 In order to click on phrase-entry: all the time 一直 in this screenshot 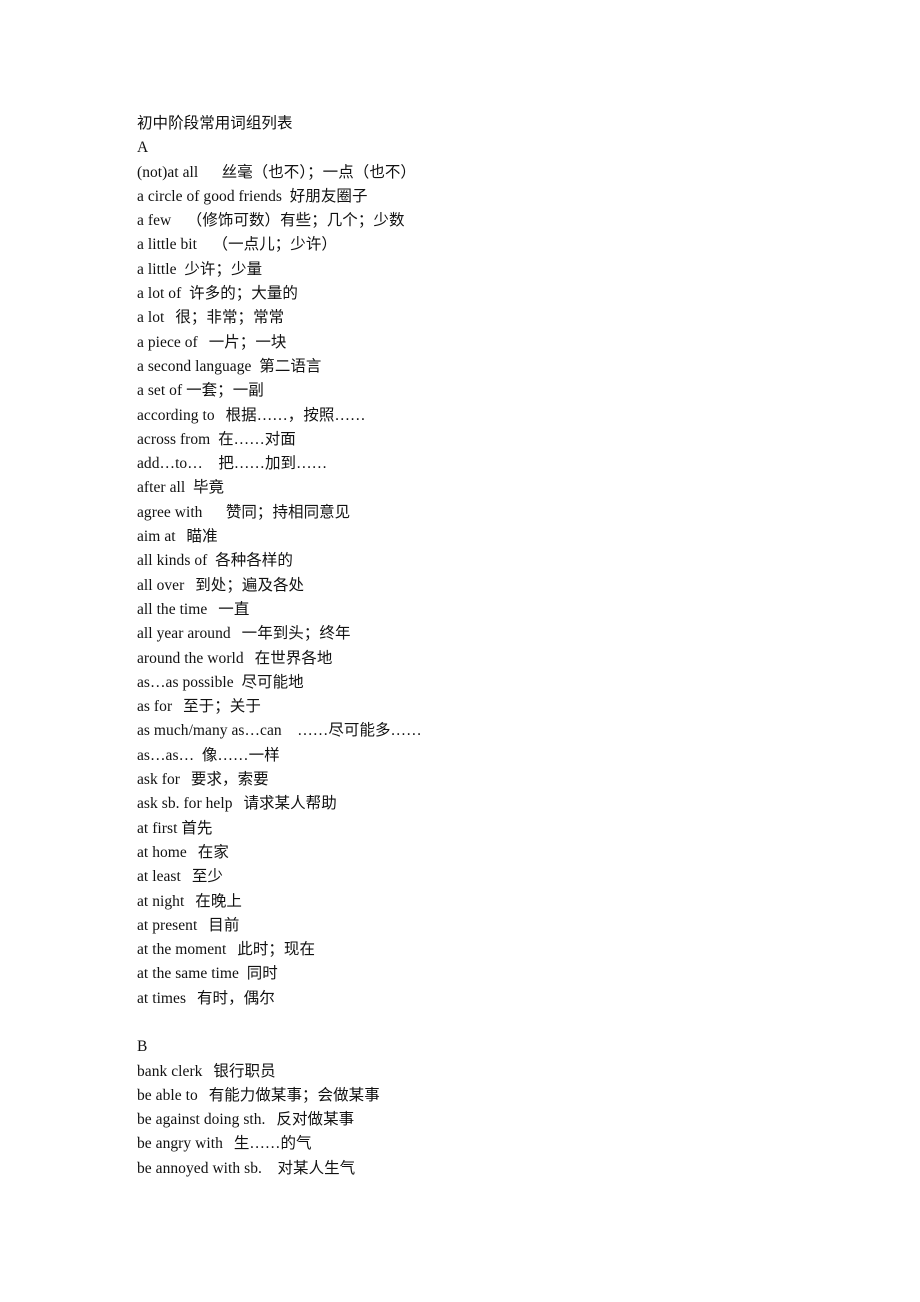, I will do `click(193, 609)`.